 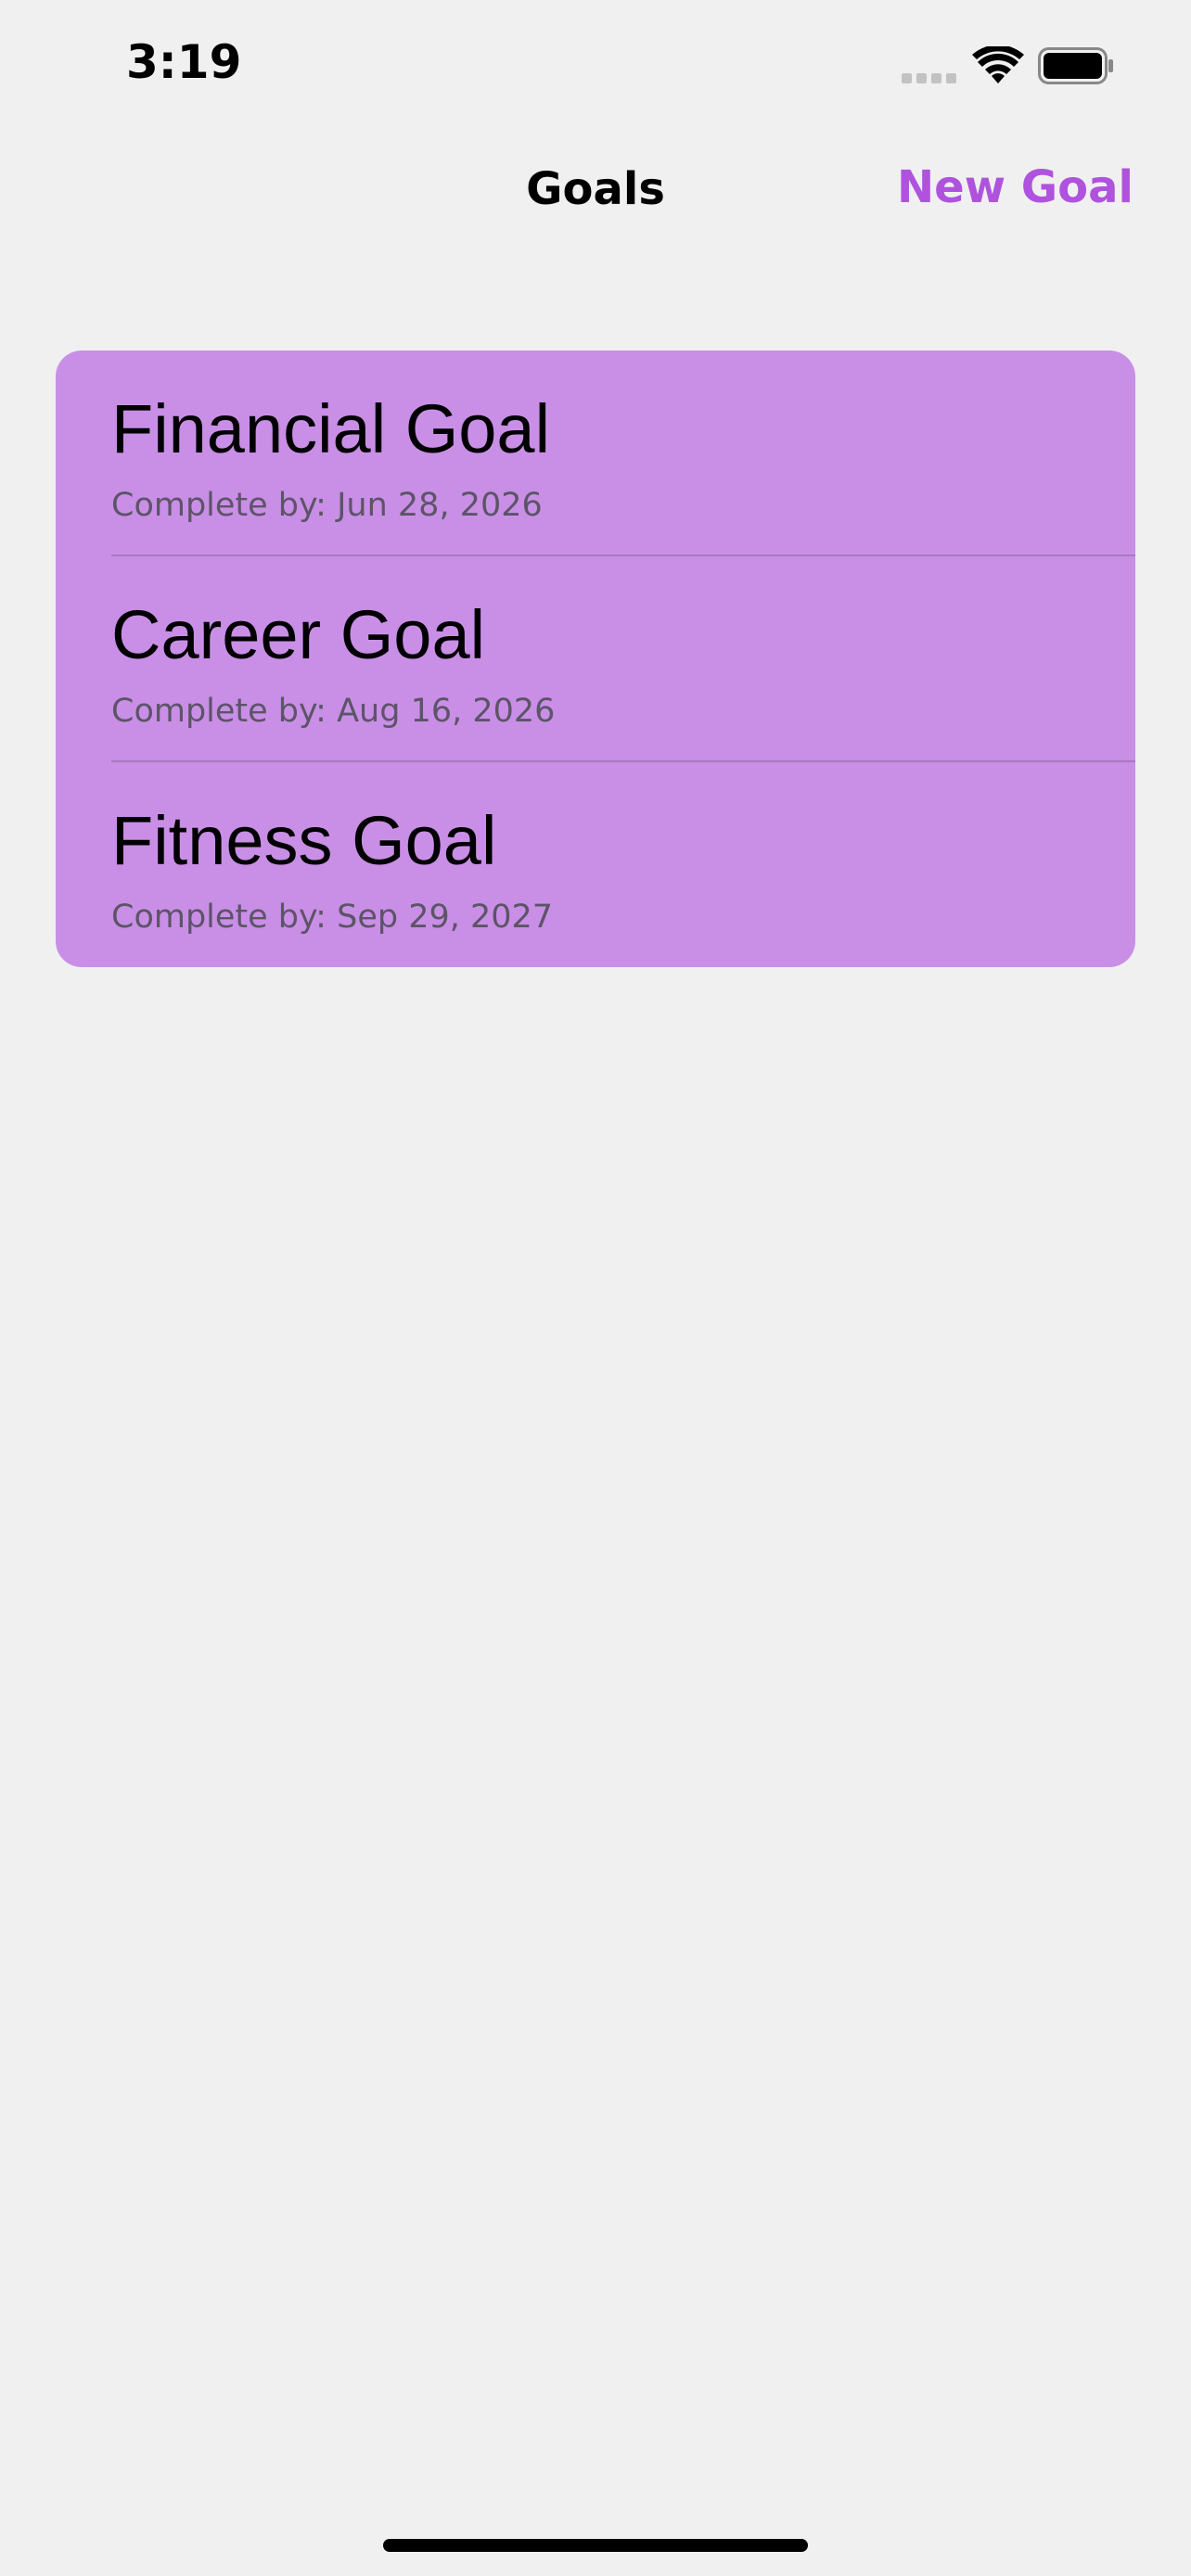 I want to click on battery-icon, so click(x=1075, y=66).